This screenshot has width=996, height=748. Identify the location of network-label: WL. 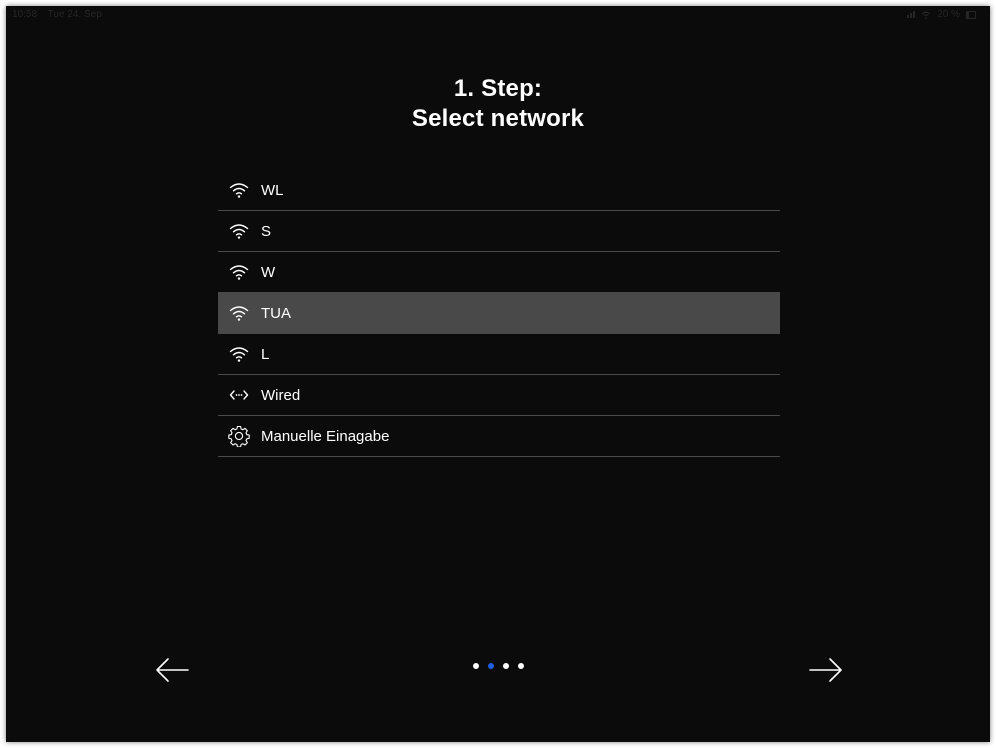
(272, 190).